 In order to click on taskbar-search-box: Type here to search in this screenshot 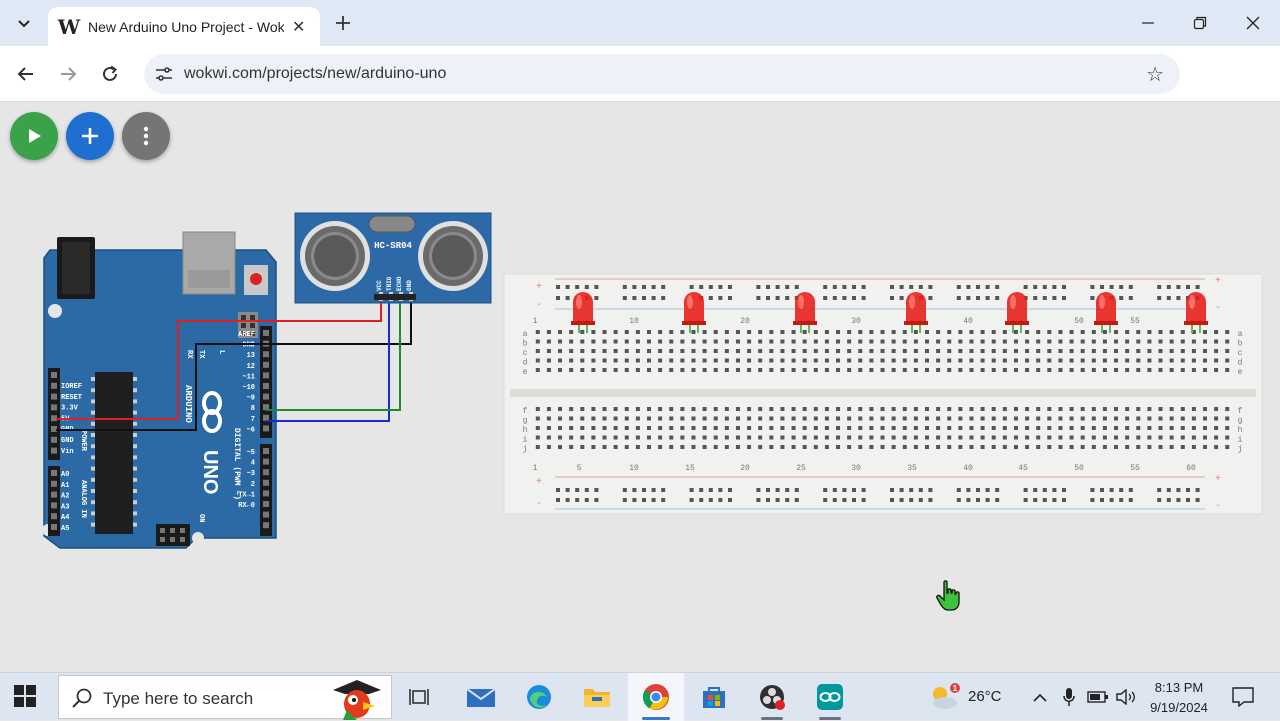, I will do `click(225, 697)`.